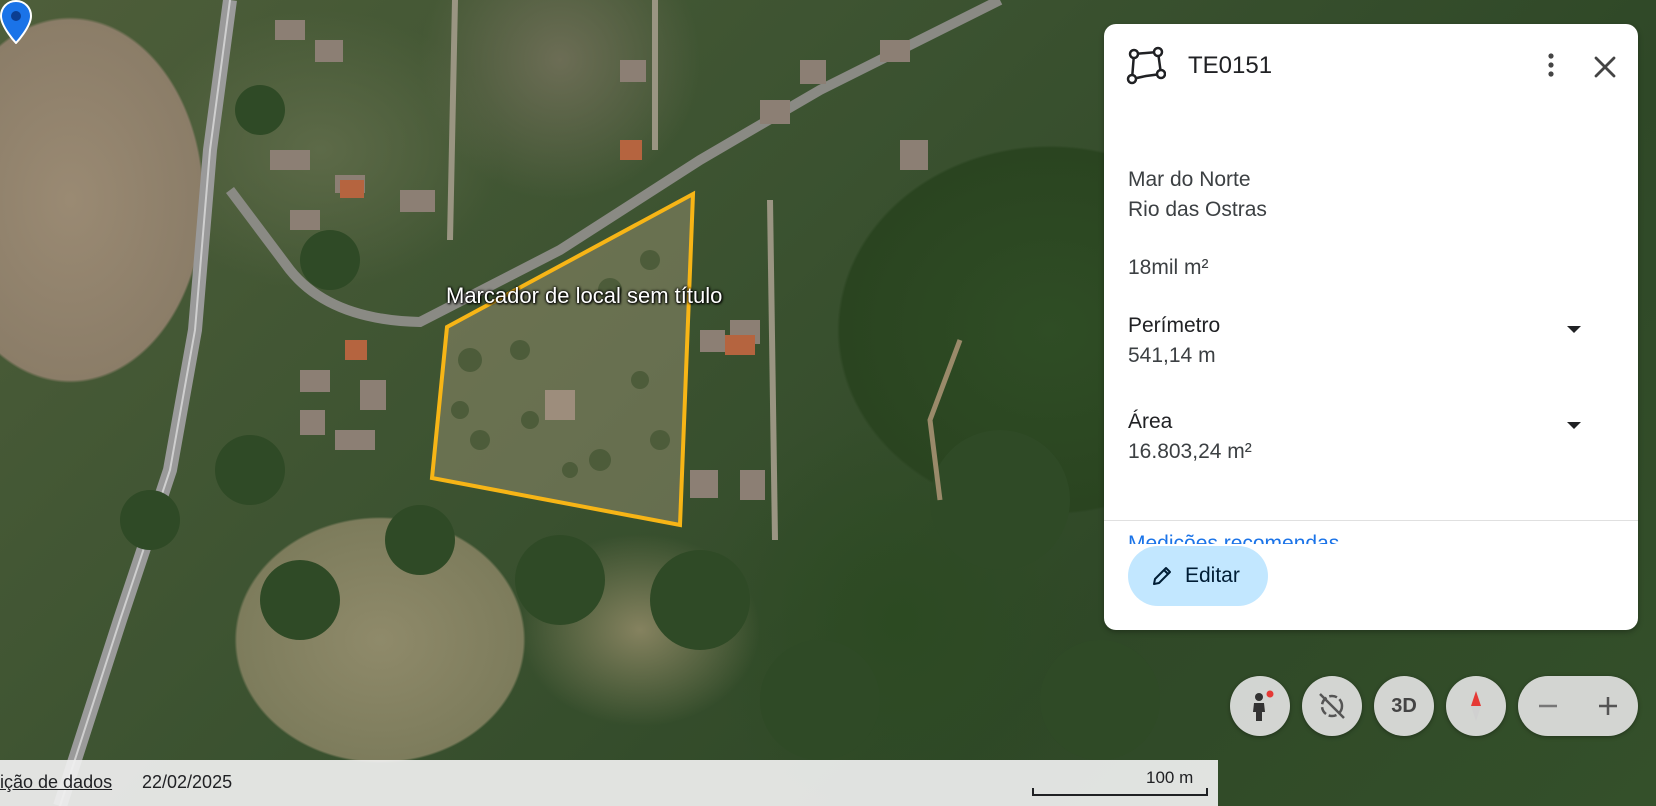  Describe the element at coordinates (1371, 64) in the screenshot. I see `panel-header: TE0151` at that location.